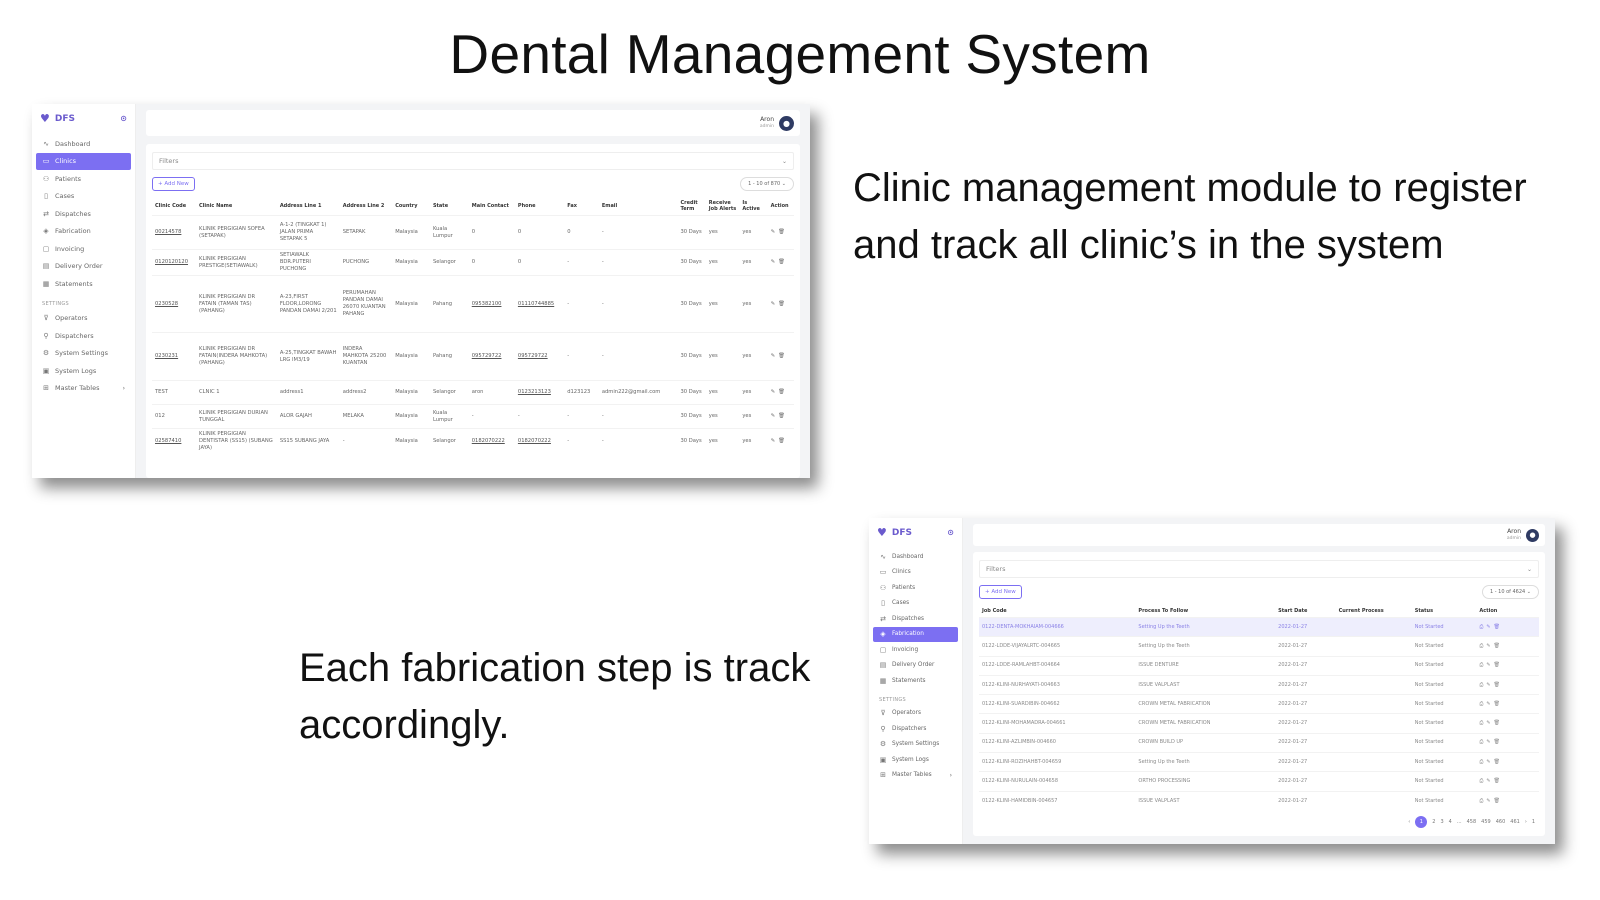 The height and width of the screenshot is (900, 1600). What do you see at coordinates (1205, 611) in the screenshot?
I see `column-header: Process To Follow` at bounding box center [1205, 611].